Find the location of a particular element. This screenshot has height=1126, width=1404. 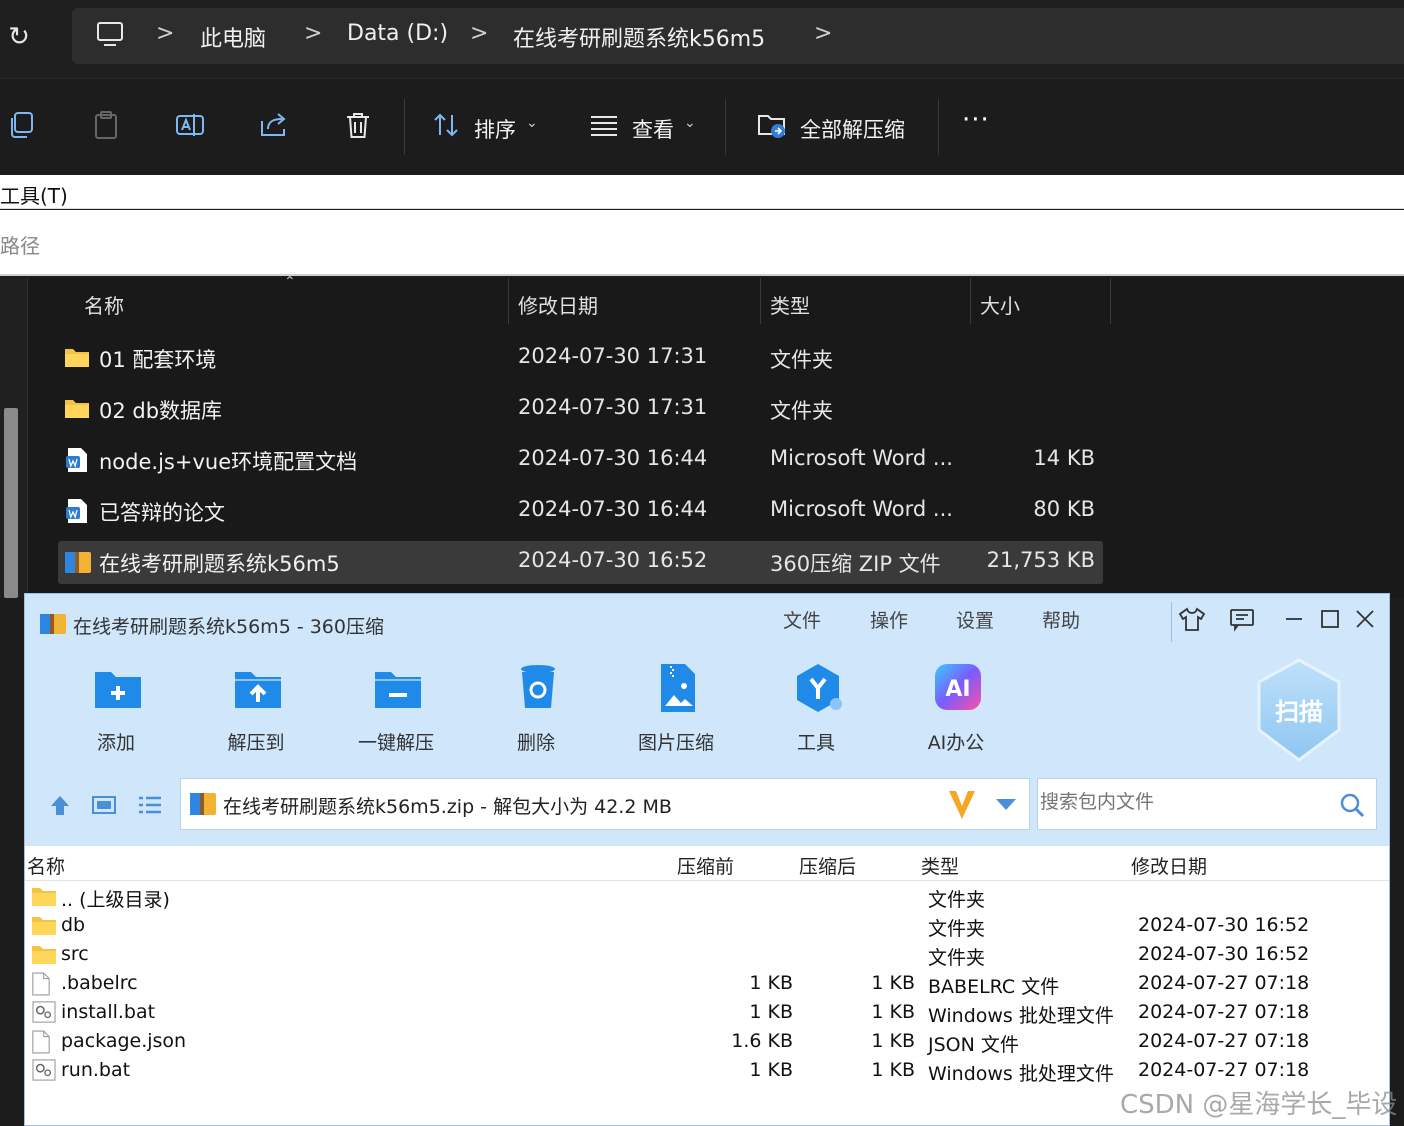

image-compress-button: 图片压缩 is located at coordinates (676, 710).